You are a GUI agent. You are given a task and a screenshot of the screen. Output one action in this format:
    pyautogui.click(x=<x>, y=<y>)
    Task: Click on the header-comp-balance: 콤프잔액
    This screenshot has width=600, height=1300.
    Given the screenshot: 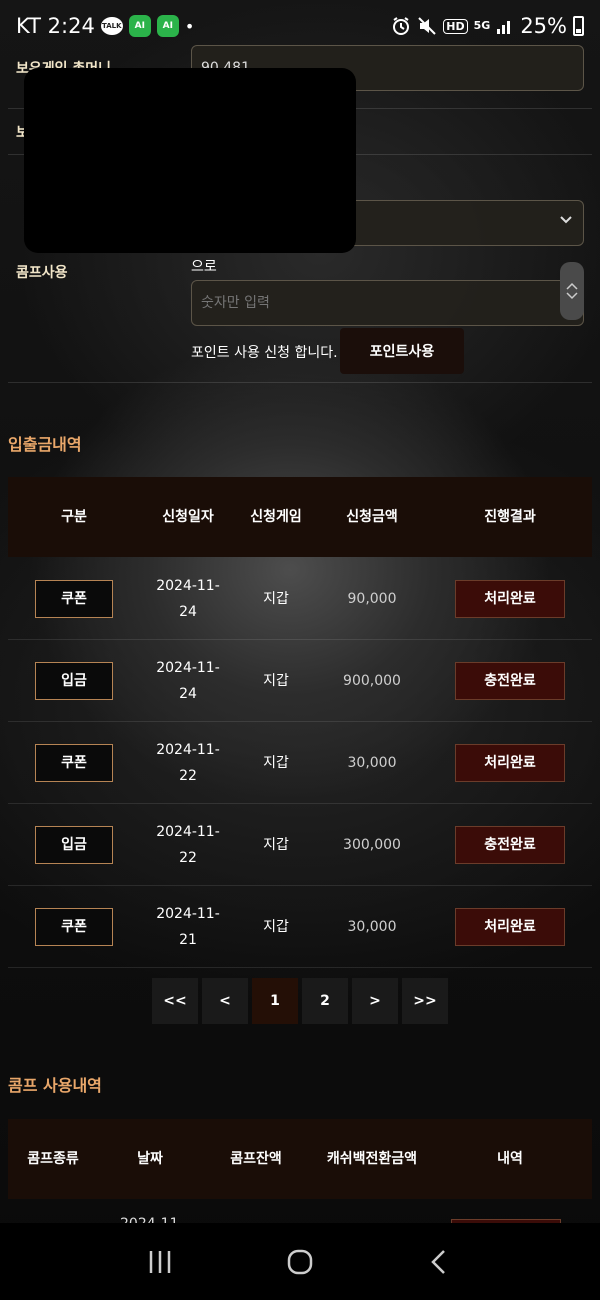 What is the action you would take?
    pyautogui.click(x=256, y=1159)
    